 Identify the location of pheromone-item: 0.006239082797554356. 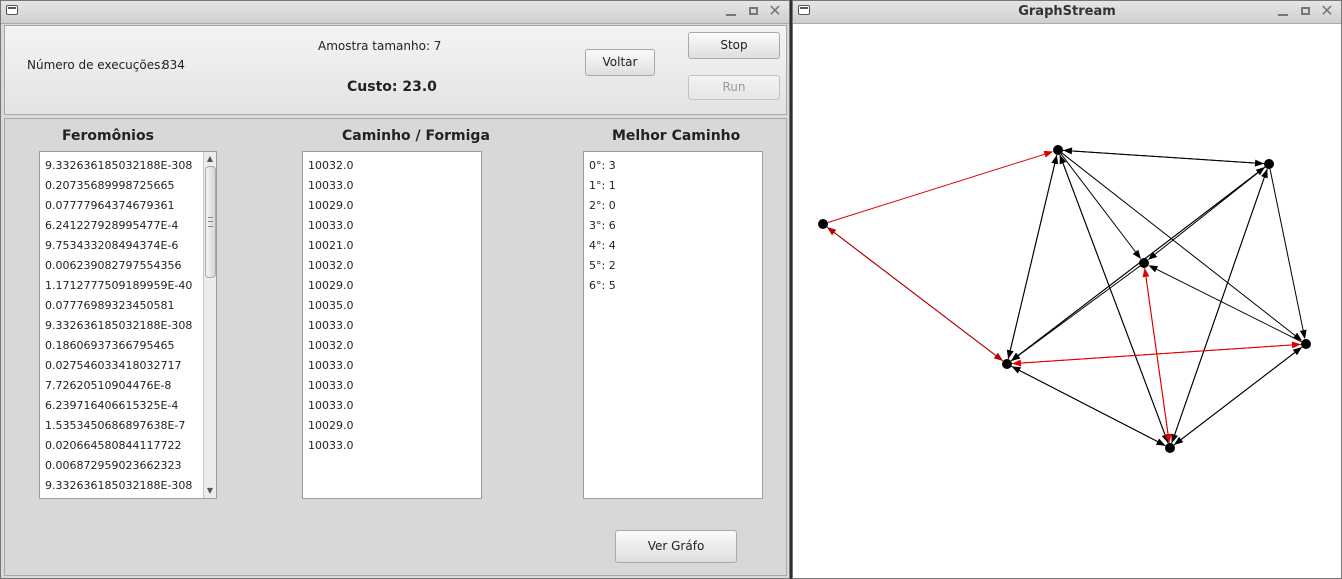
(128, 266).